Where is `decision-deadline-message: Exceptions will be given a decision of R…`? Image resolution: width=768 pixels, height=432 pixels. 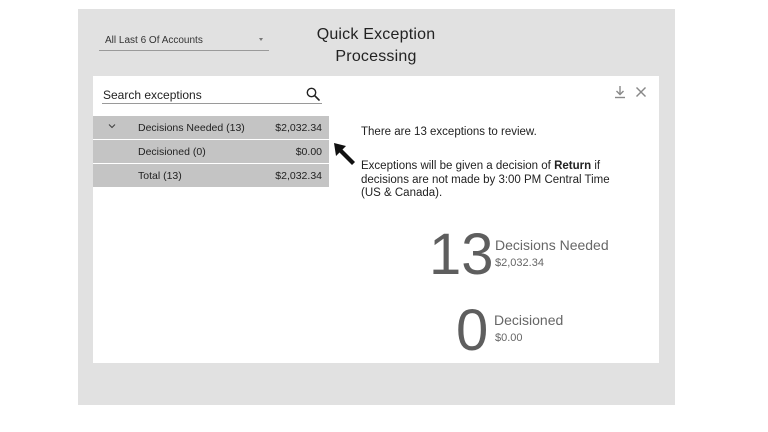
decision-deadline-message: Exceptions will be given a decision of R… is located at coordinates (495, 180).